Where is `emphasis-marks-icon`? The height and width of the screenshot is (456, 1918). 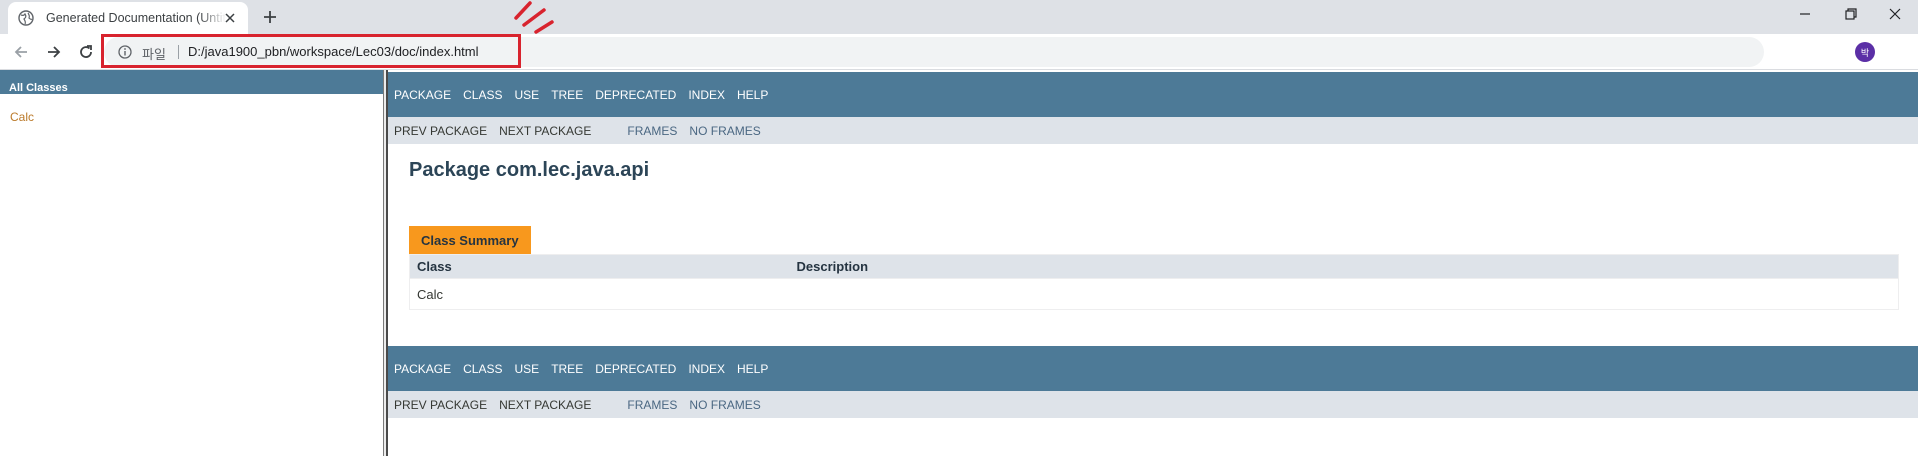
emphasis-marks-icon is located at coordinates (534, 17).